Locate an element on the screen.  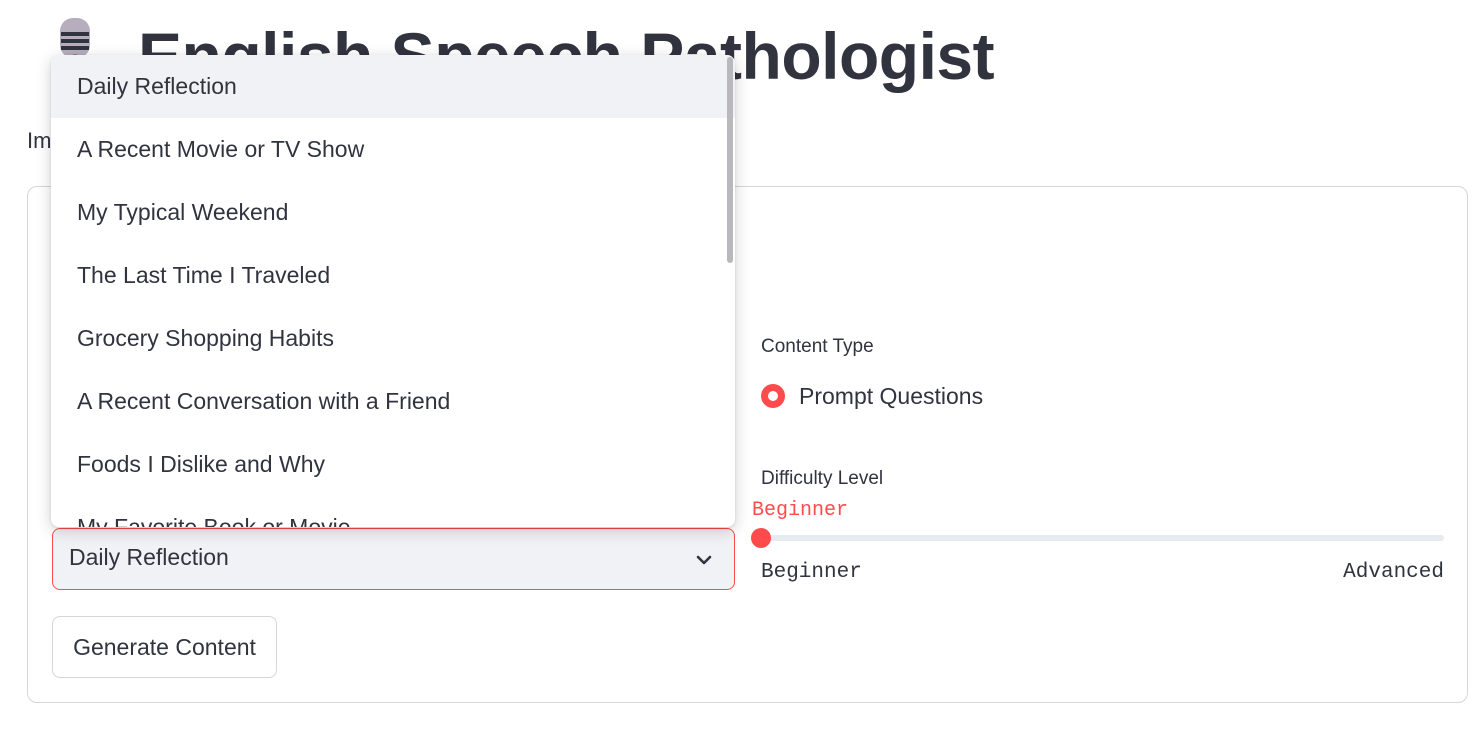
radio-label: Prompt Questions is located at coordinates (891, 395).